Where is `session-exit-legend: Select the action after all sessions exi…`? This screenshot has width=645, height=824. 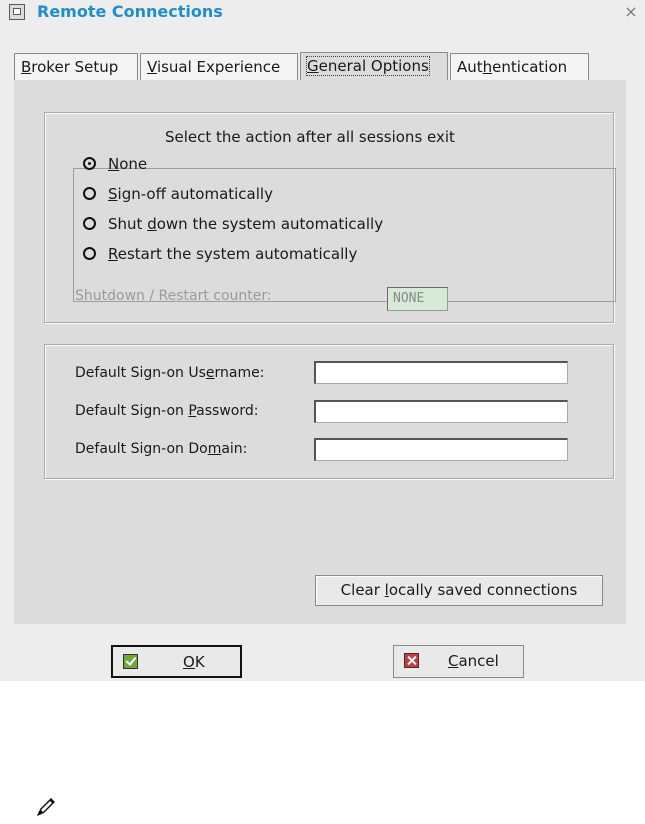
session-exit-legend: Select the action after all sessions exi… is located at coordinates (310, 137).